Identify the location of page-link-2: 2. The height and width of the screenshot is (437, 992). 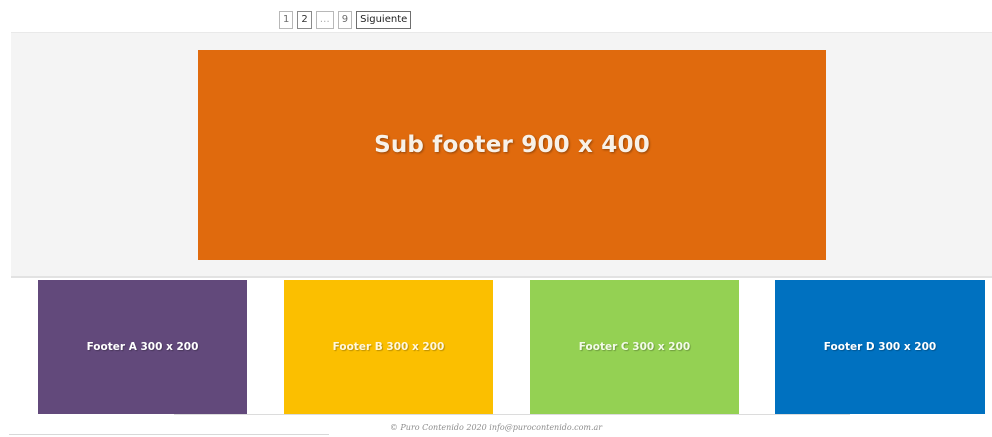
(304, 20).